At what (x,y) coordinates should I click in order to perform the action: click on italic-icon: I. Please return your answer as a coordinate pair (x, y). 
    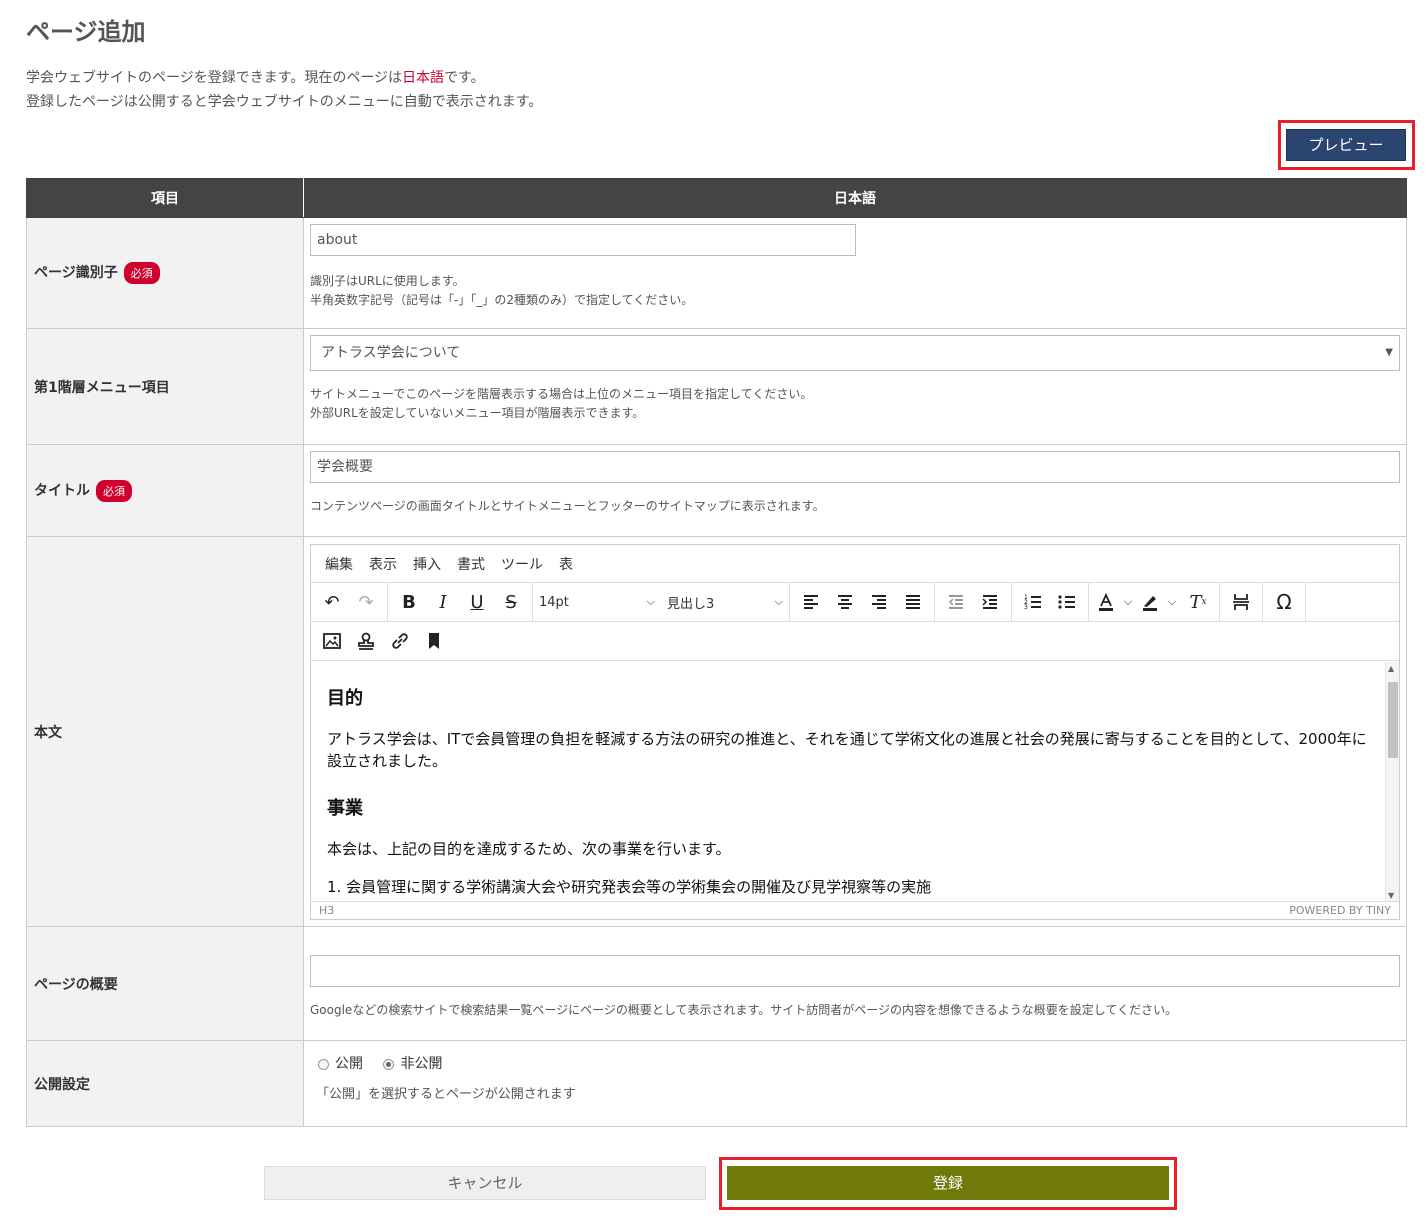
    Looking at the image, I should click on (443, 602).